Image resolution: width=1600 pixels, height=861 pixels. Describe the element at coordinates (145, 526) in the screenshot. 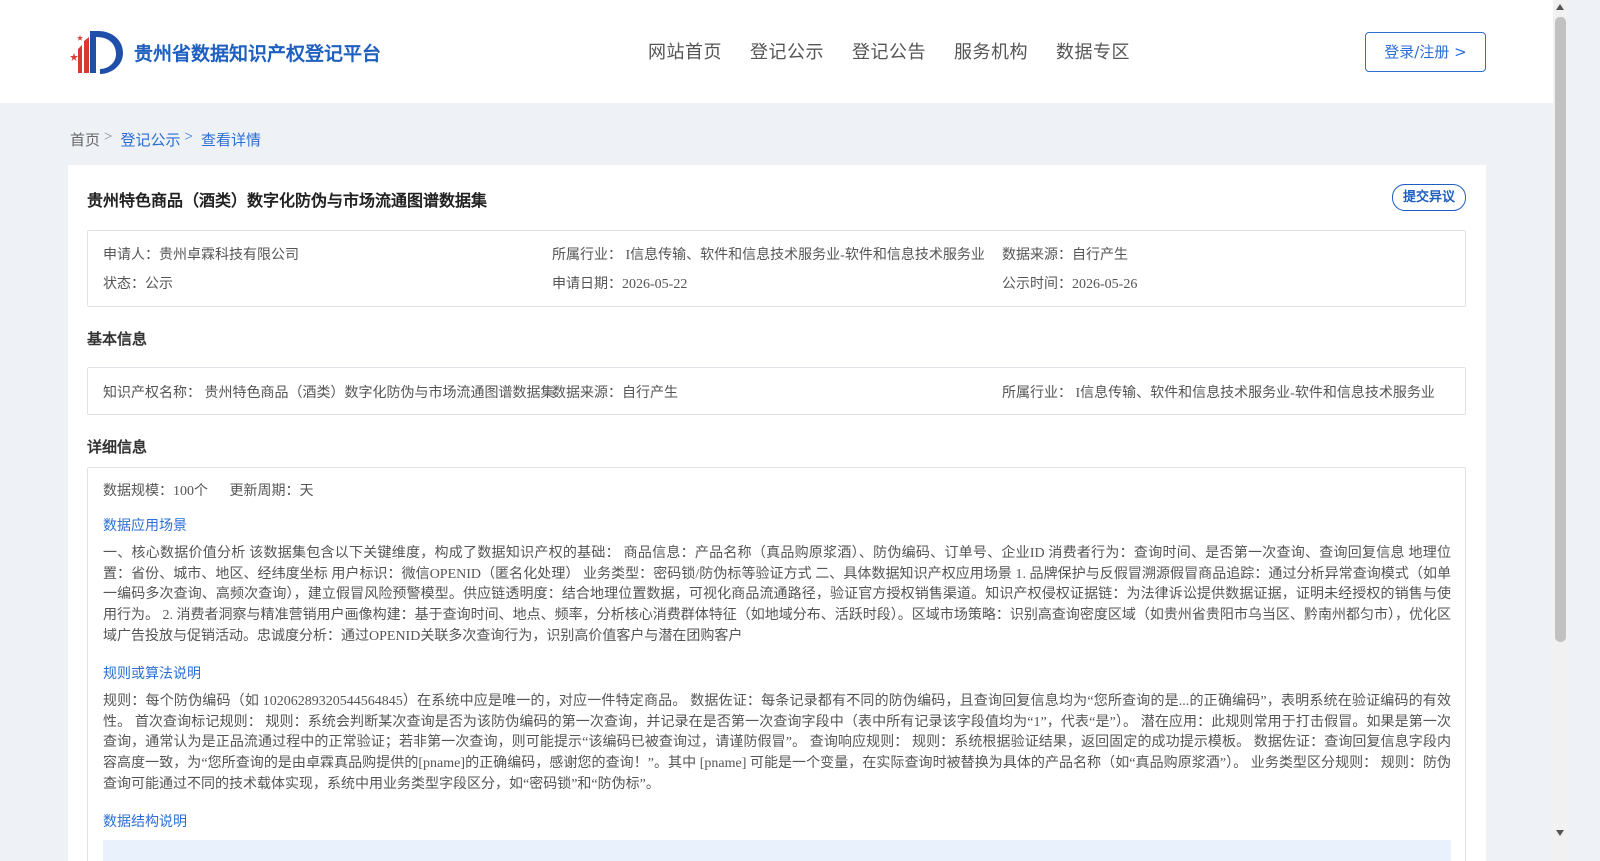

I see `scenario-heading: 数据应用场景` at that location.